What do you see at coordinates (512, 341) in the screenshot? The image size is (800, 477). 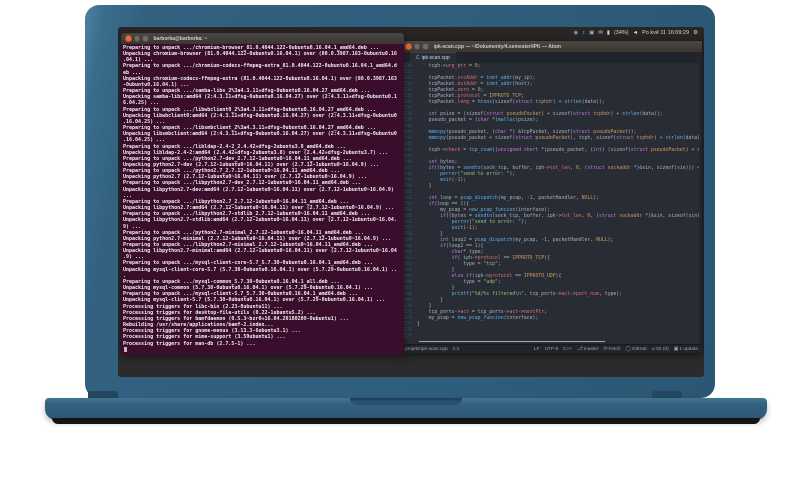 I see `horizontal-scrollbar` at bounding box center [512, 341].